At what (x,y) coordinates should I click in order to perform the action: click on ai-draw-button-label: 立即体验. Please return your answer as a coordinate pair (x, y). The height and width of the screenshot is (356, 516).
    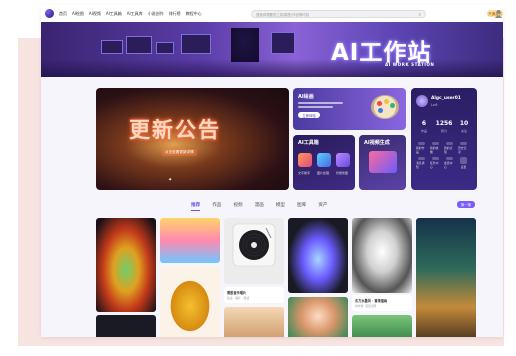
    Looking at the image, I should click on (309, 115).